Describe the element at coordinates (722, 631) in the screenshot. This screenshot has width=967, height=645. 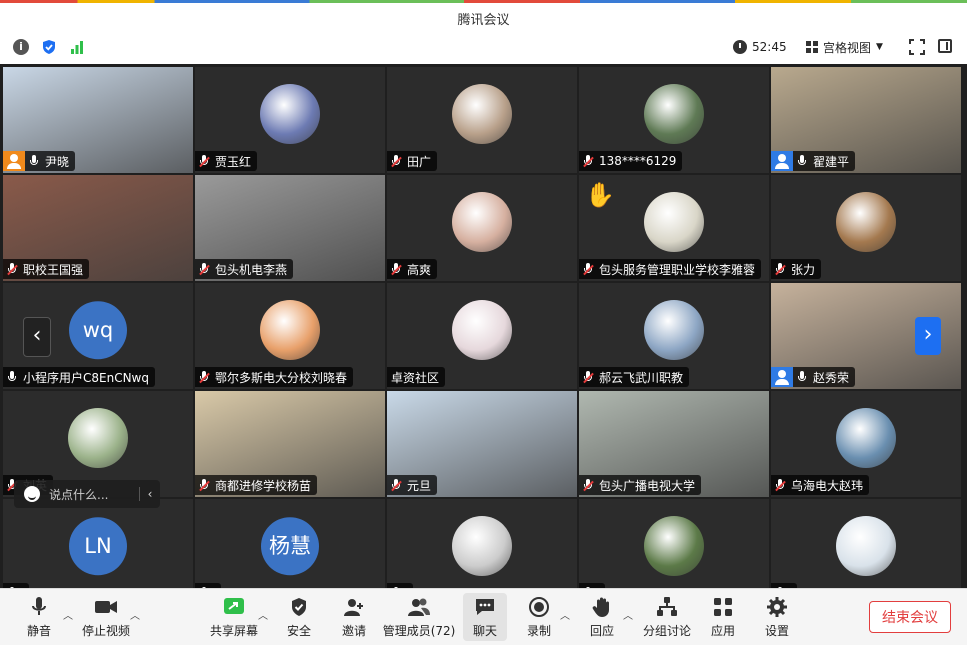
I see `apps-label: 应用` at that location.